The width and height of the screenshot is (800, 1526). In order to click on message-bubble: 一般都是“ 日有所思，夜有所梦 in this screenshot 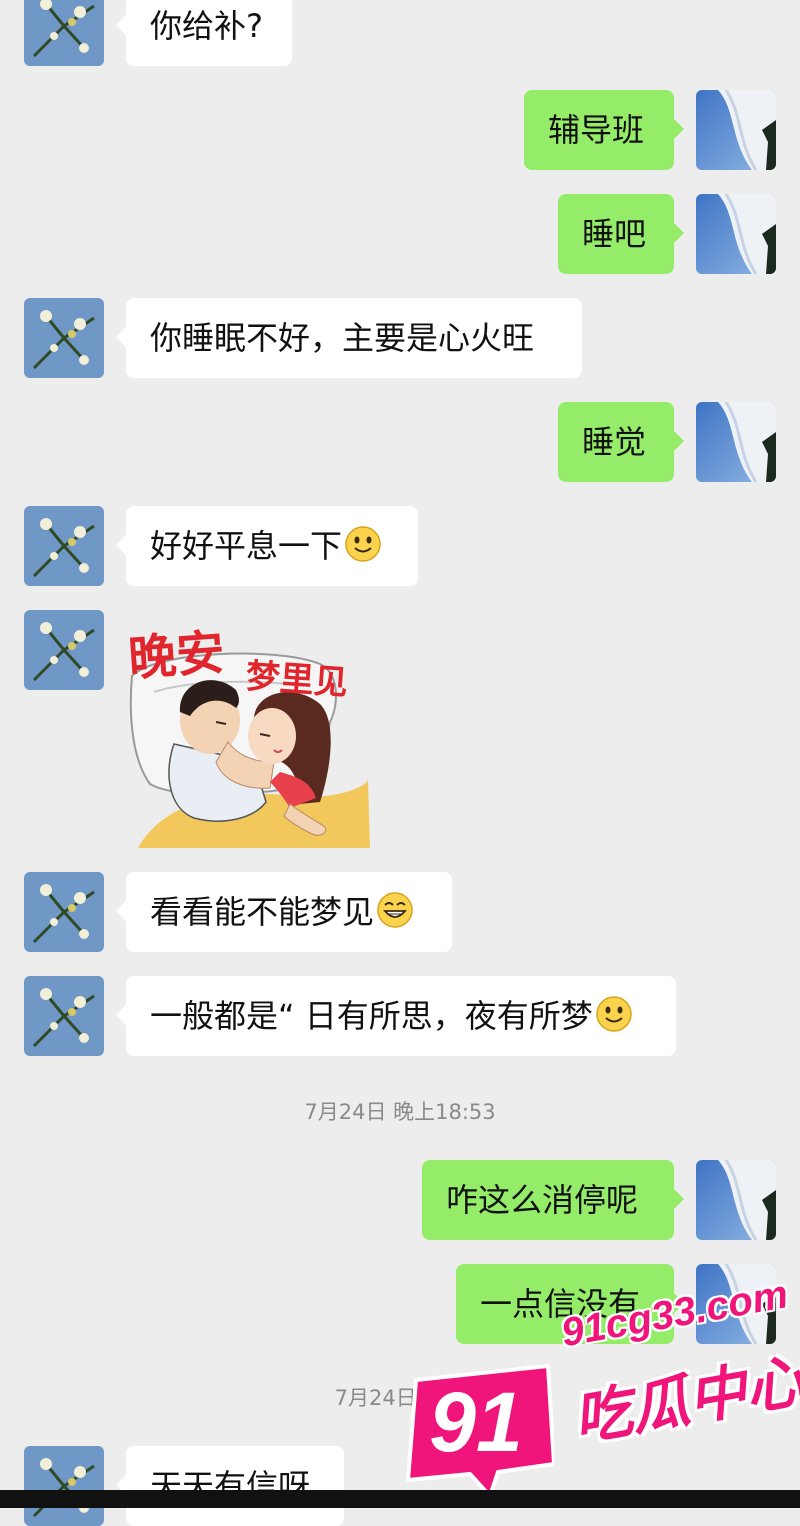, I will do `click(396, 1016)`.